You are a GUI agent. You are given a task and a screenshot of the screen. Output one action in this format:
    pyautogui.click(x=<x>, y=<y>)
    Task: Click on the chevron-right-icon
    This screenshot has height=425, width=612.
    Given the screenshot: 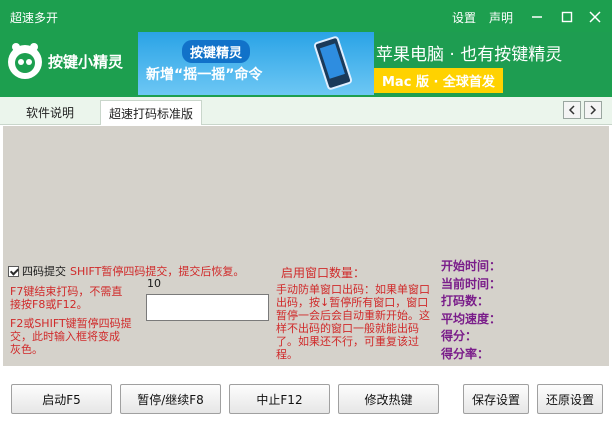 What is the action you would take?
    pyautogui.click(x=593, y=110)
    